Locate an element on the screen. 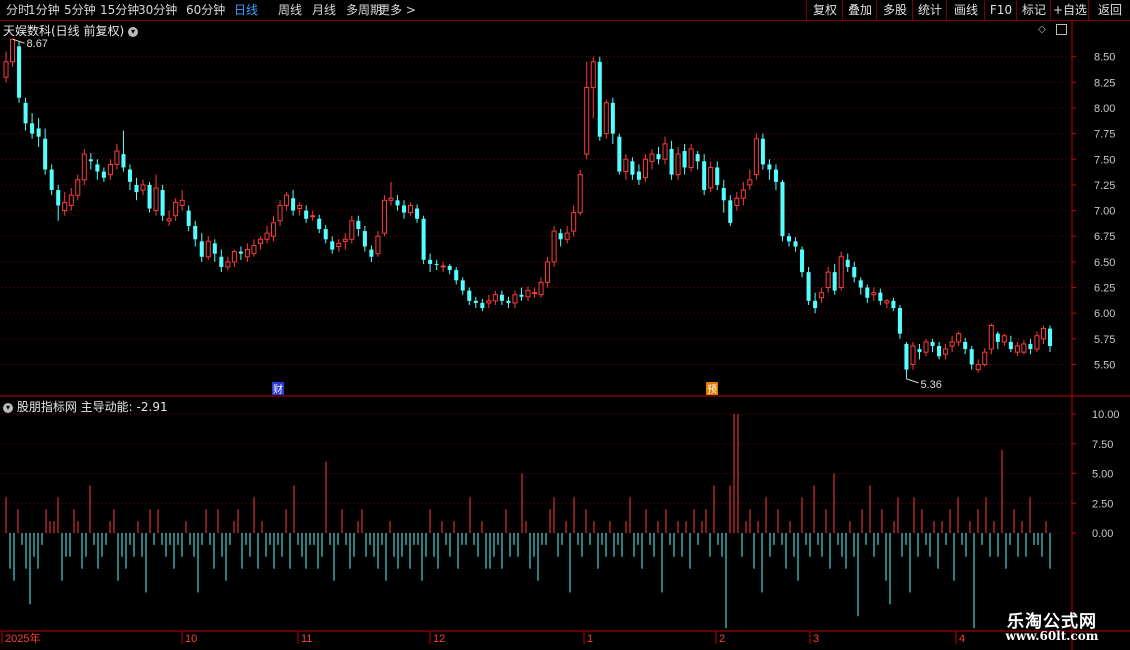  period-tab-9: 多周期 is located at coordinates (364, 10).